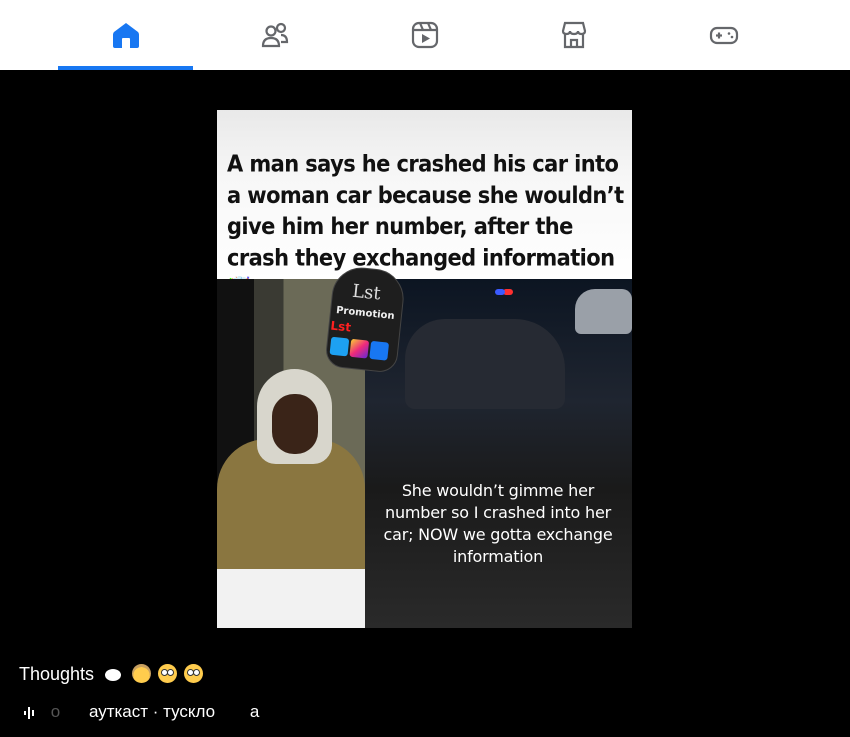  What do you see at coordinates (359, 348) in the screenshot?
I see `instagram-icon` at bounding box center [359, 348].